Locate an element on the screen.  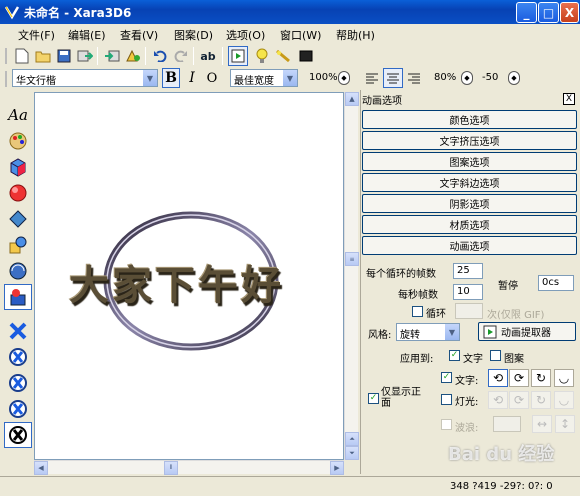
animation-tool-icon is located at coordinates (18, 297).